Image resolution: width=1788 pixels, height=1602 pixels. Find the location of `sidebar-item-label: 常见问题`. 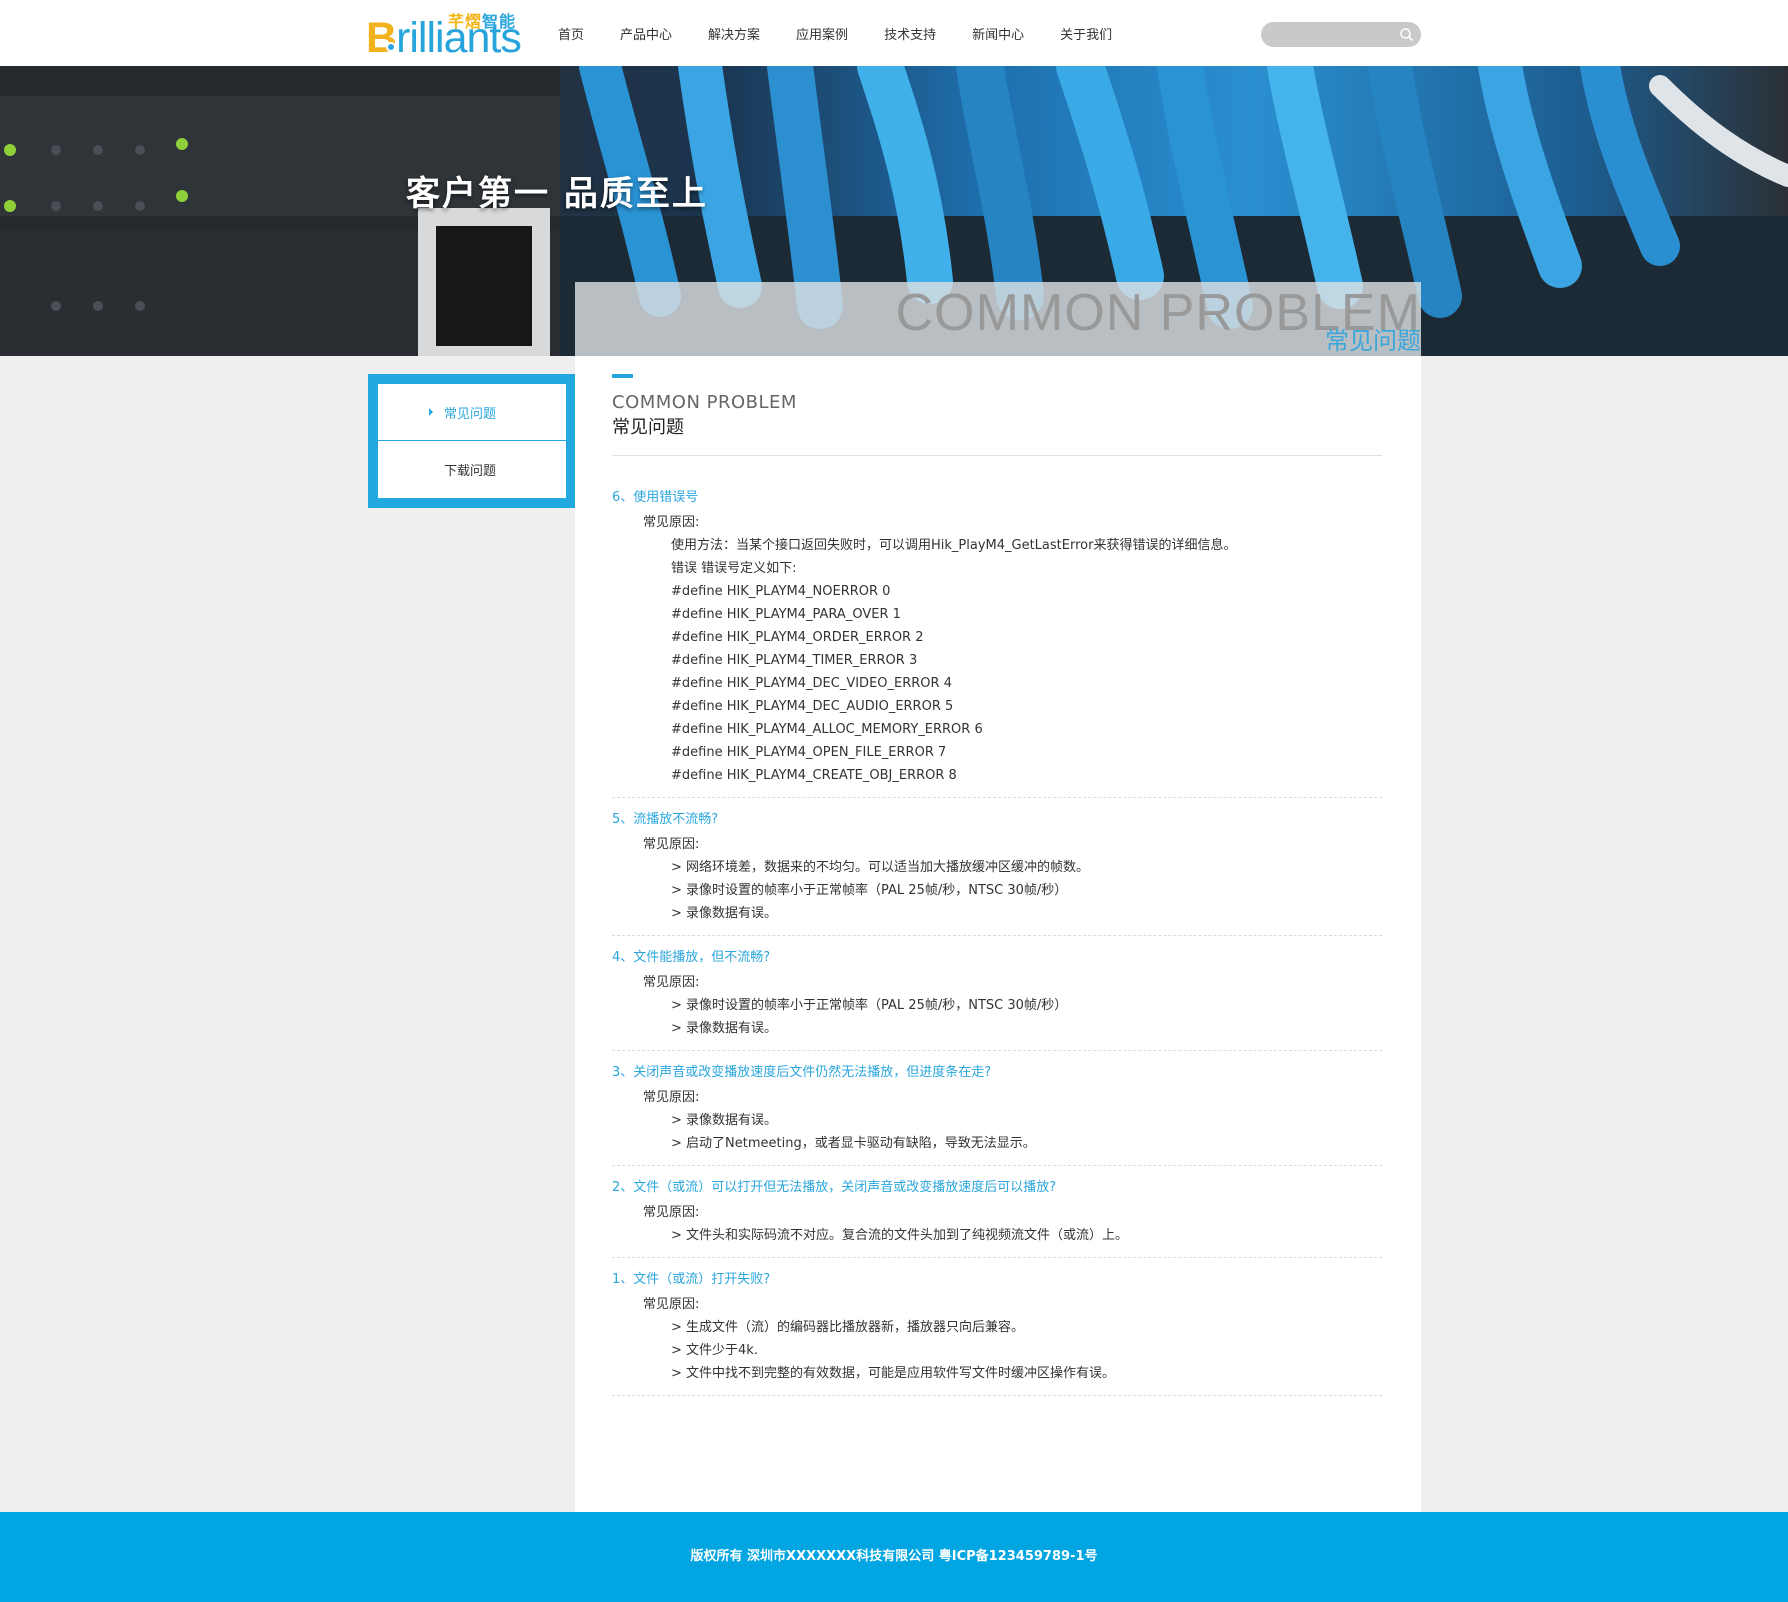

sidebar-item-label: 常见问题 is located at coordinates (470, 414).